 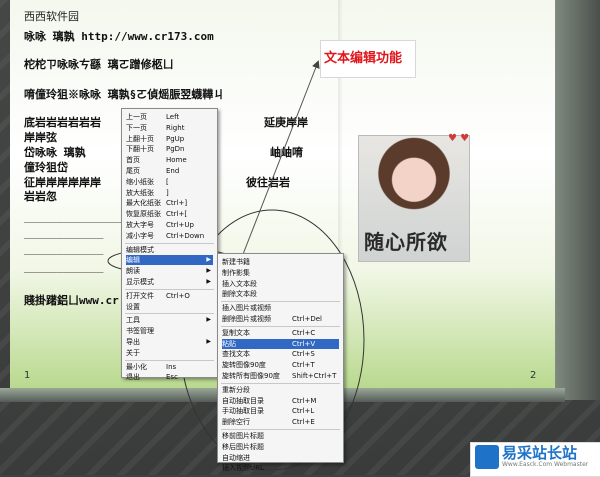 What do you see at coordinates (236, 262) in the screenshot?
I see `menu-item-label: 新建书籍` at bounding box center [236, 262].